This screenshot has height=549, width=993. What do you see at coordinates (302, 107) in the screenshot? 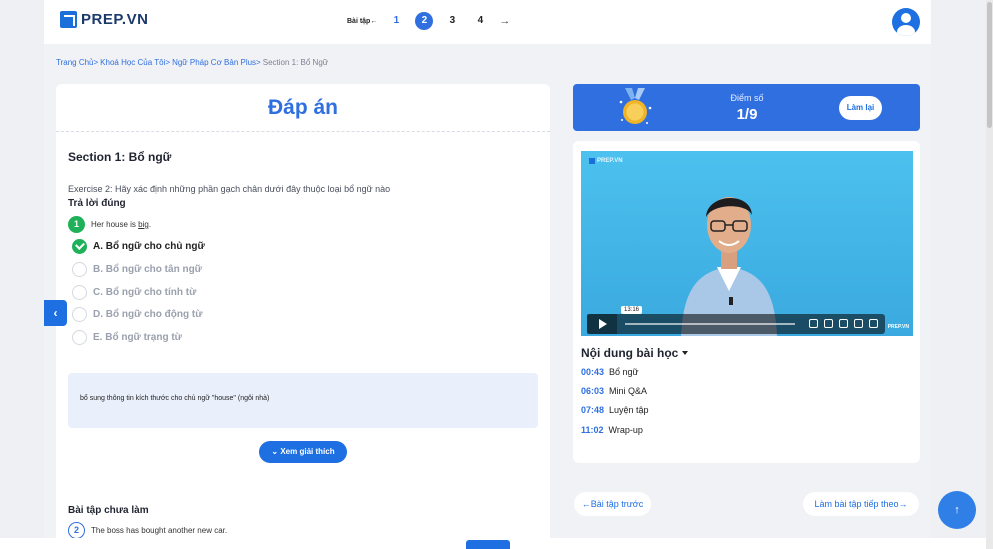
I see `answer-title: Đáp án` at bounding box center [302, 107].